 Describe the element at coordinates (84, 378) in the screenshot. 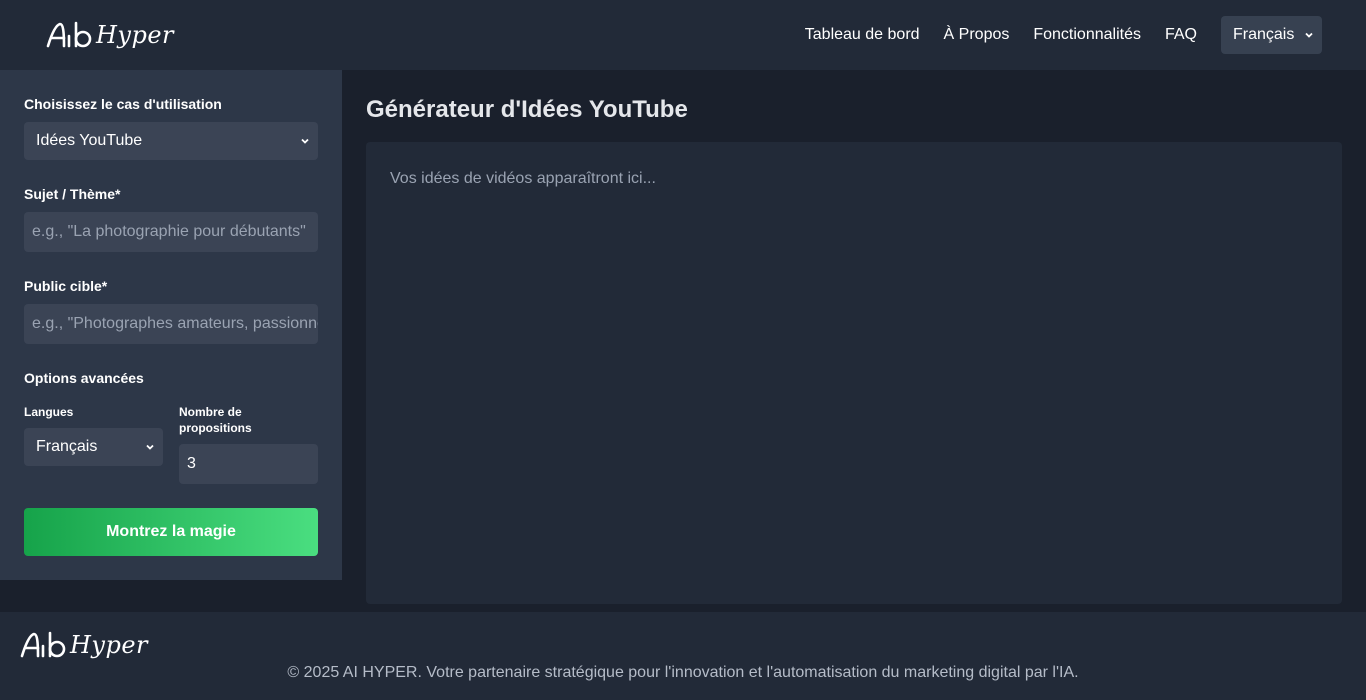

I see `advanced-options-label: Options avancées` at that location.